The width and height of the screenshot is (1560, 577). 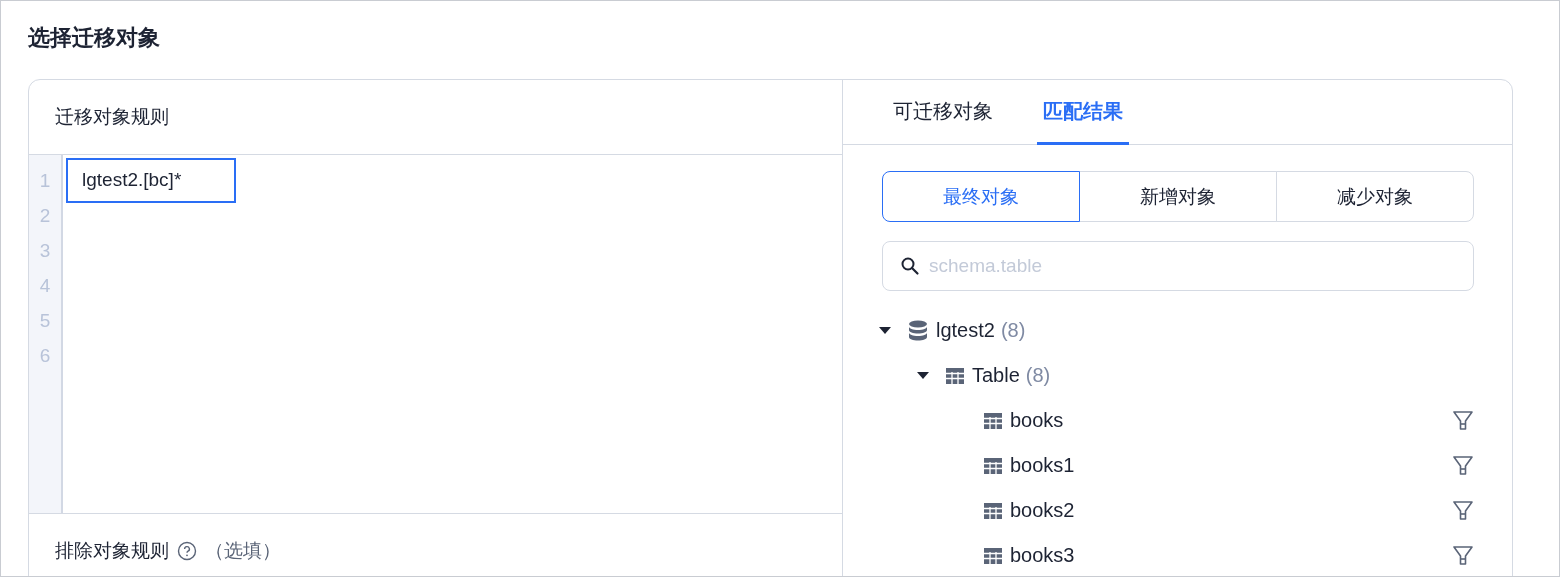 What do you see at coordinates (45, 321) in the screenshot?
I see `line-number: 5` at bounding box center [45, 321].